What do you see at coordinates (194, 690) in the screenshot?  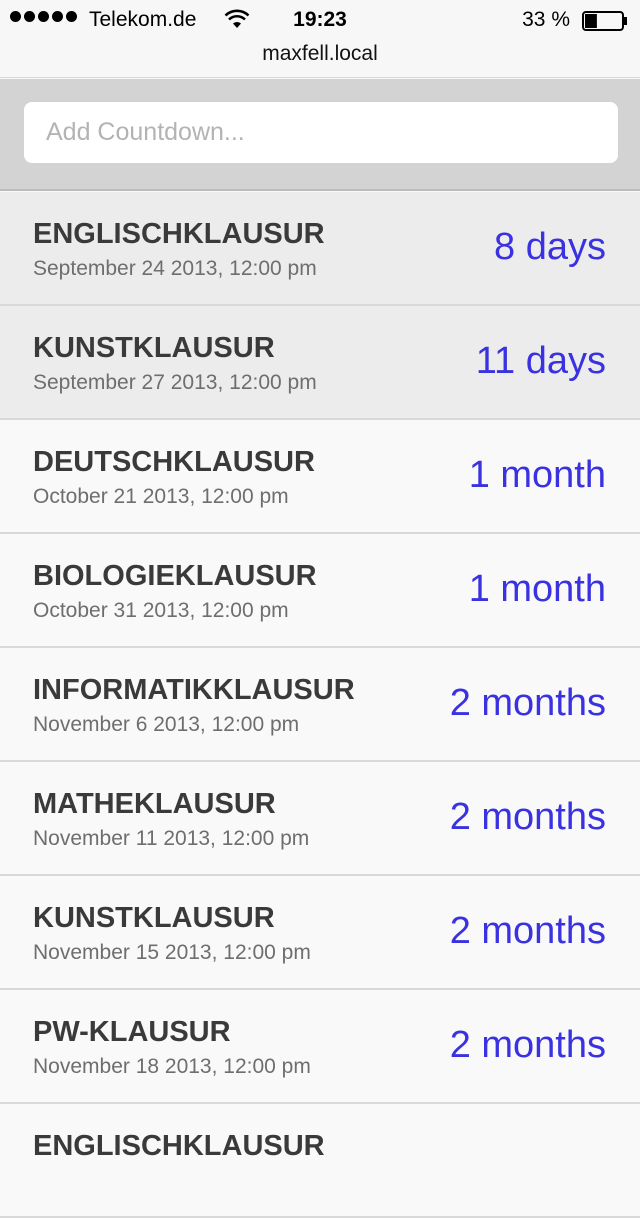 I see `countdown-title: INFORMATIKKLAUSUR` at bounding box center [194, 690].